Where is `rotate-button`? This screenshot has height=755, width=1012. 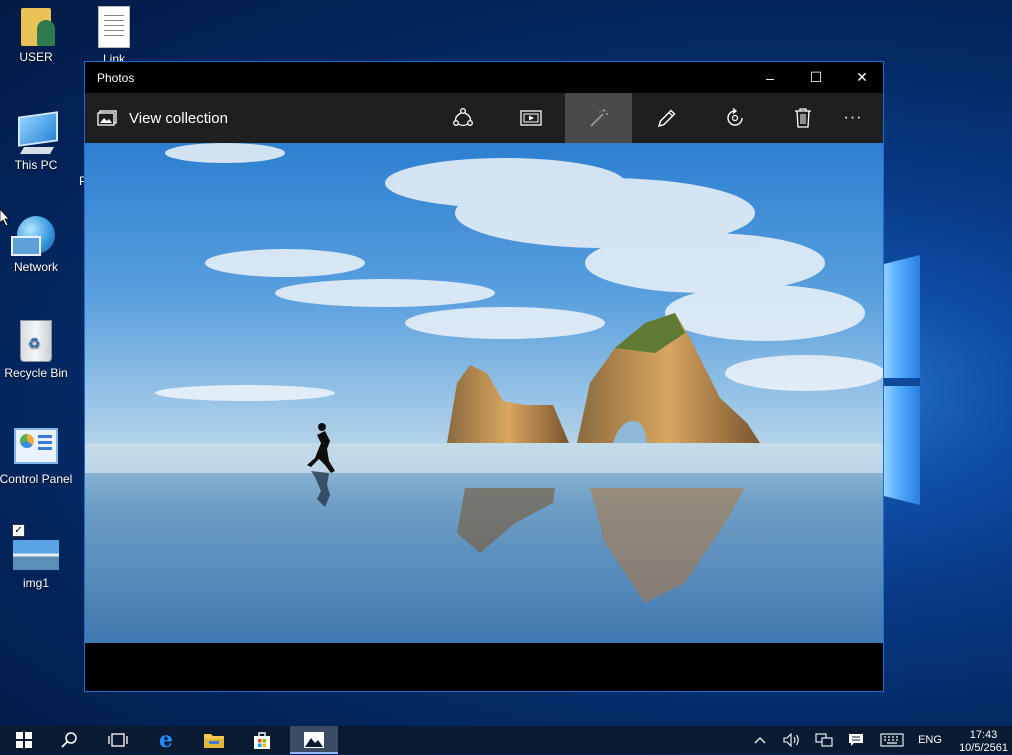
rotate-button is located at coordinates (734, 118).